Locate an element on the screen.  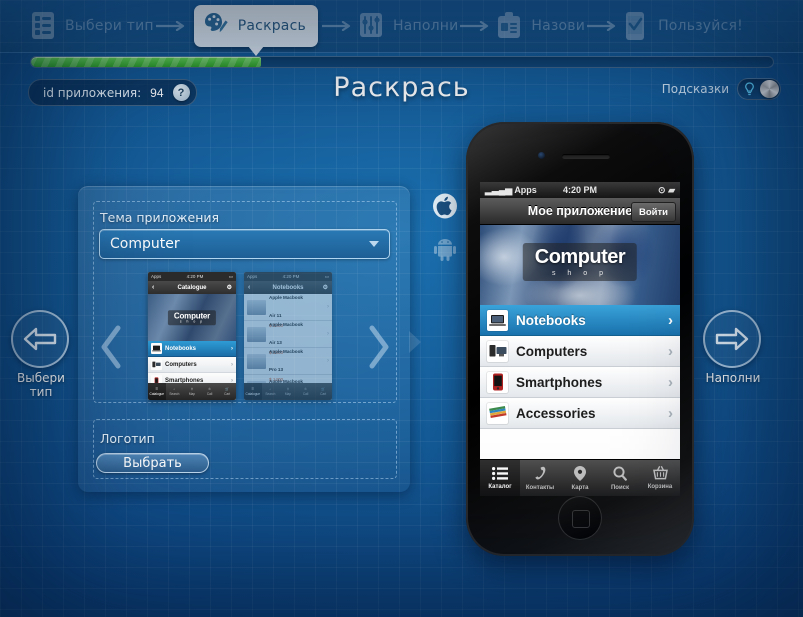
tab-map: Карта is located at coordinates (580, 478).